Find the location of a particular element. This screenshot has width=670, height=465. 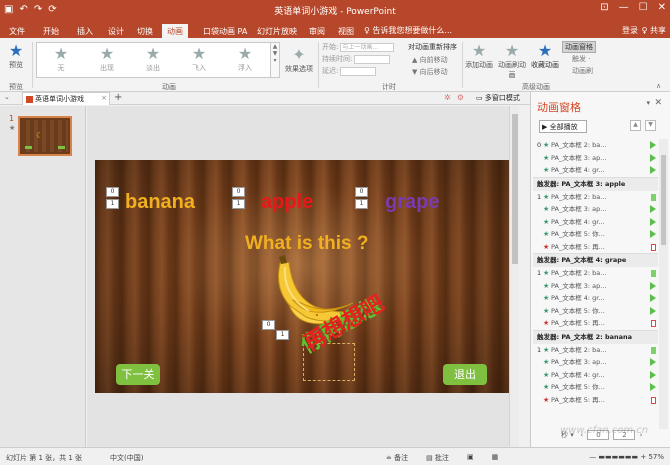

delay-input is located at coordinates (358, 71).